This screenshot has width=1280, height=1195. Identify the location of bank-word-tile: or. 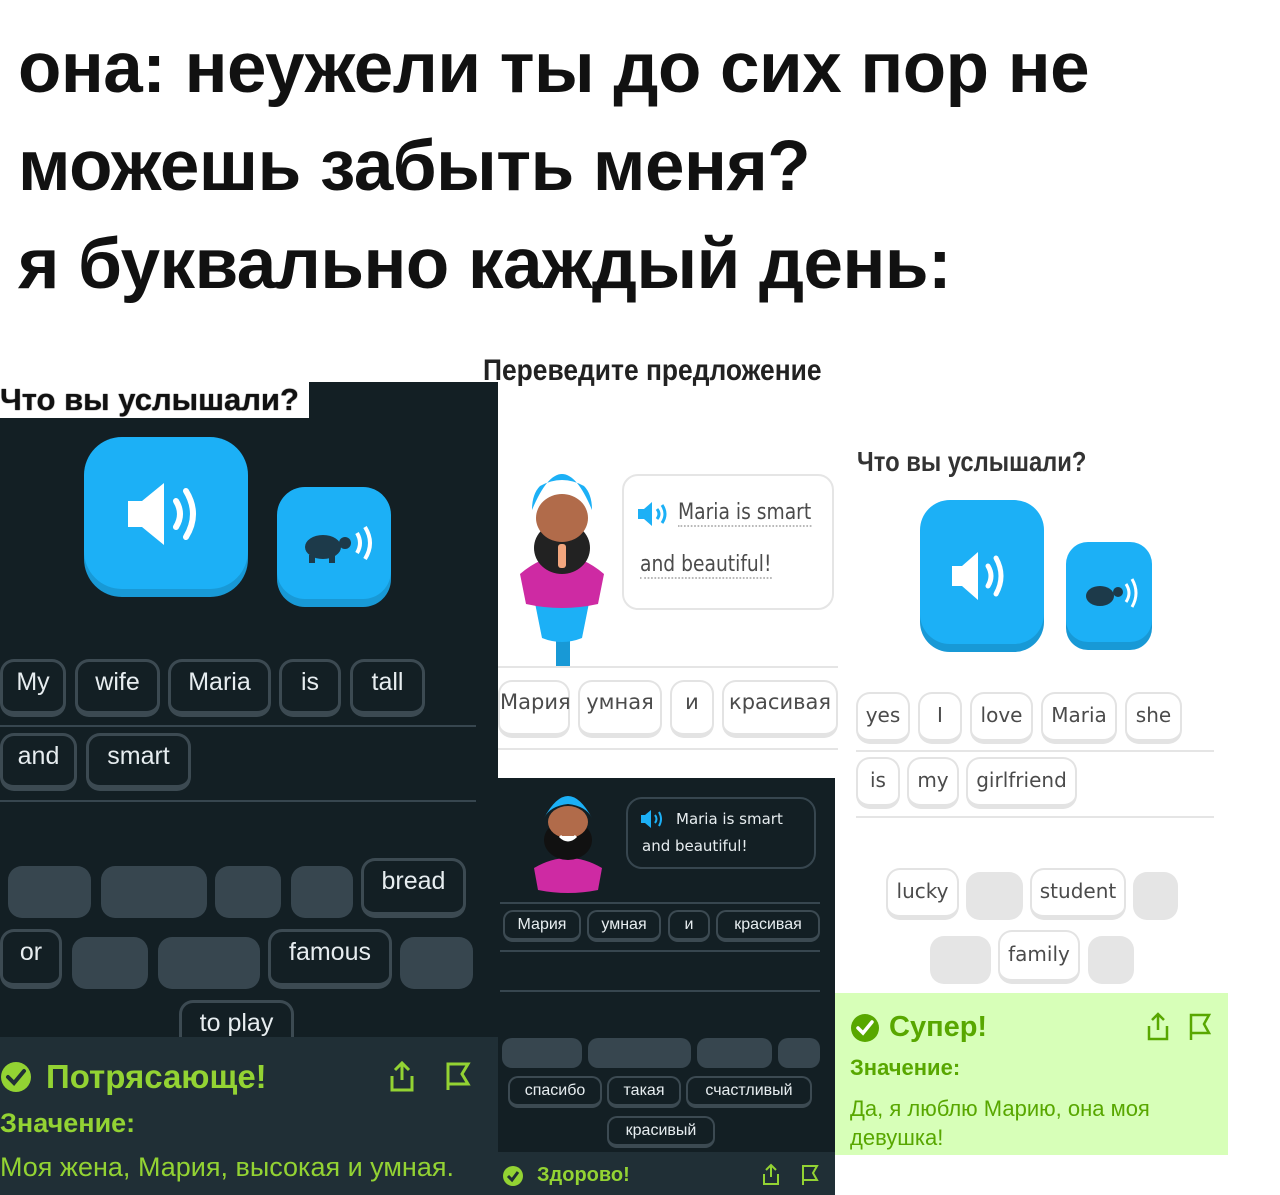
(31, 959).